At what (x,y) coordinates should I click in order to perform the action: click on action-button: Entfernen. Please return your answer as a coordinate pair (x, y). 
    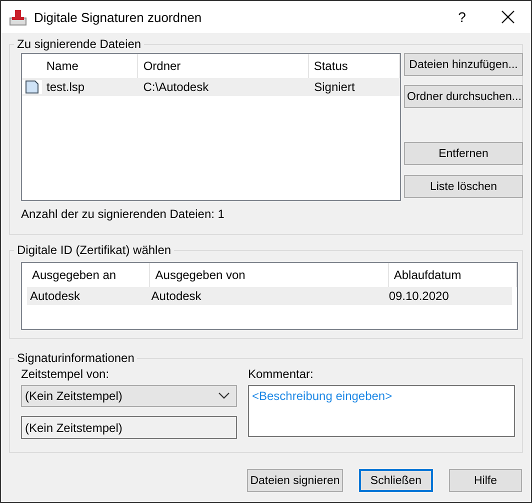
    Looking at the image, I should click on (463, 153).